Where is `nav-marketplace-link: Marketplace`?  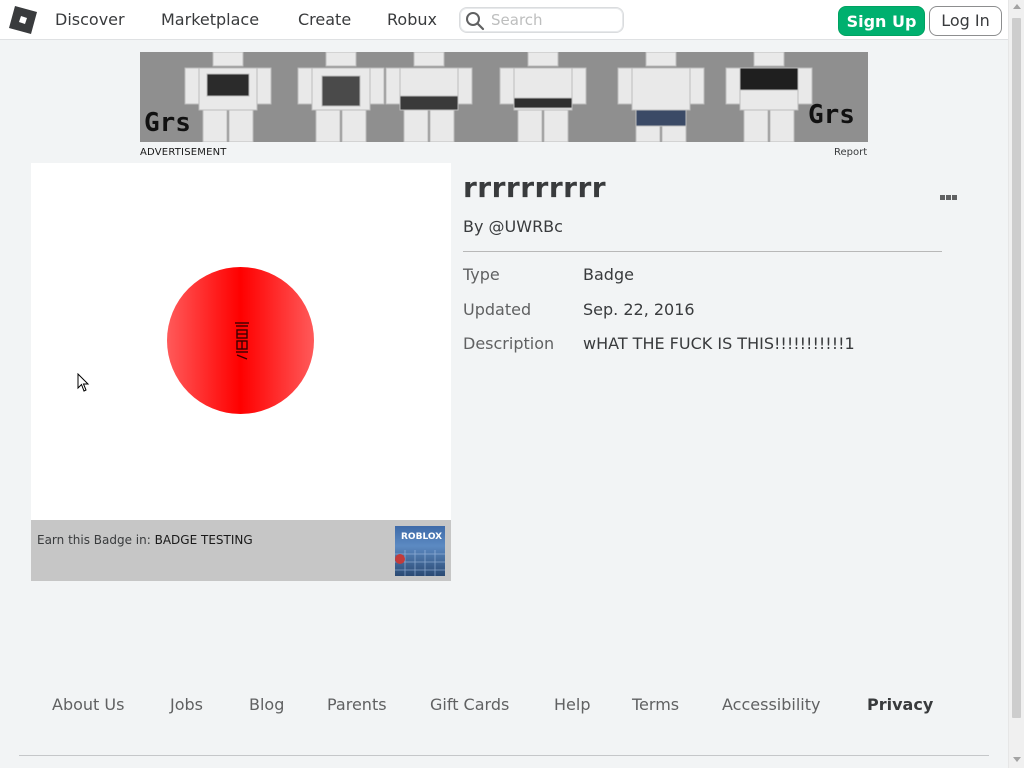
nav-marketplace-link: Marketplace is located at coordinates (210, 19).